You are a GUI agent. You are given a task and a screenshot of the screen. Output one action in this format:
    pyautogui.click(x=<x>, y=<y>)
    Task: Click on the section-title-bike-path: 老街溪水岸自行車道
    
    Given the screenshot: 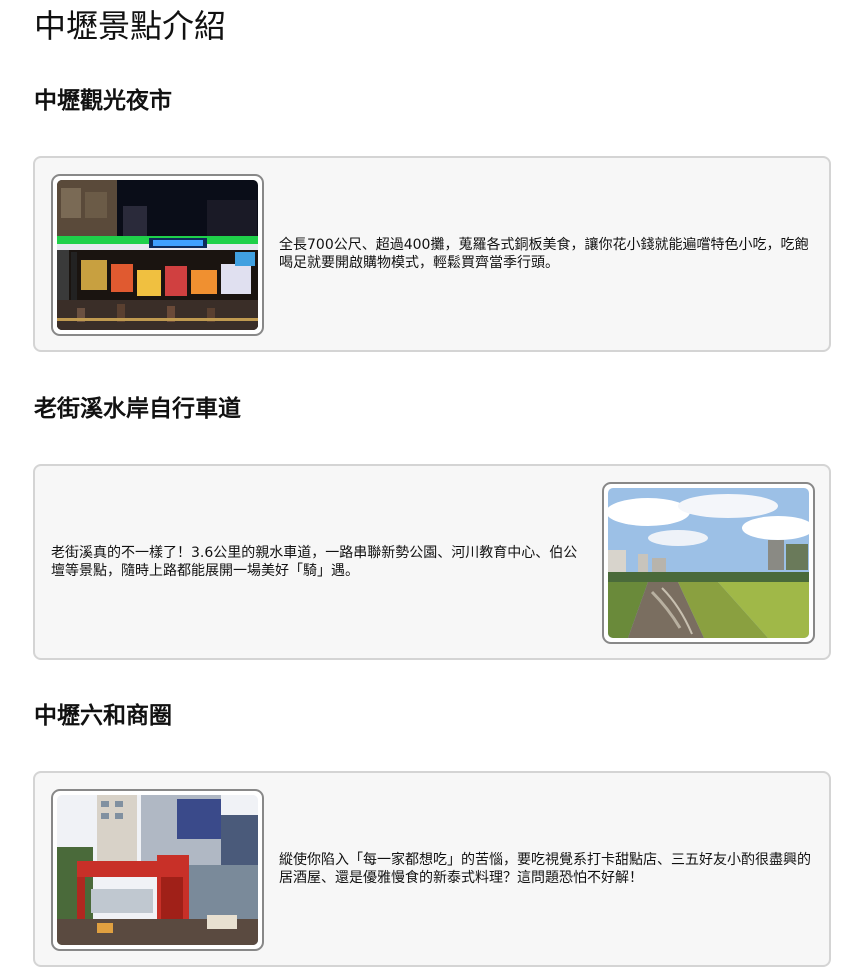 What is the action you would take?
    pyautogui.click(x=137, y=408)
    